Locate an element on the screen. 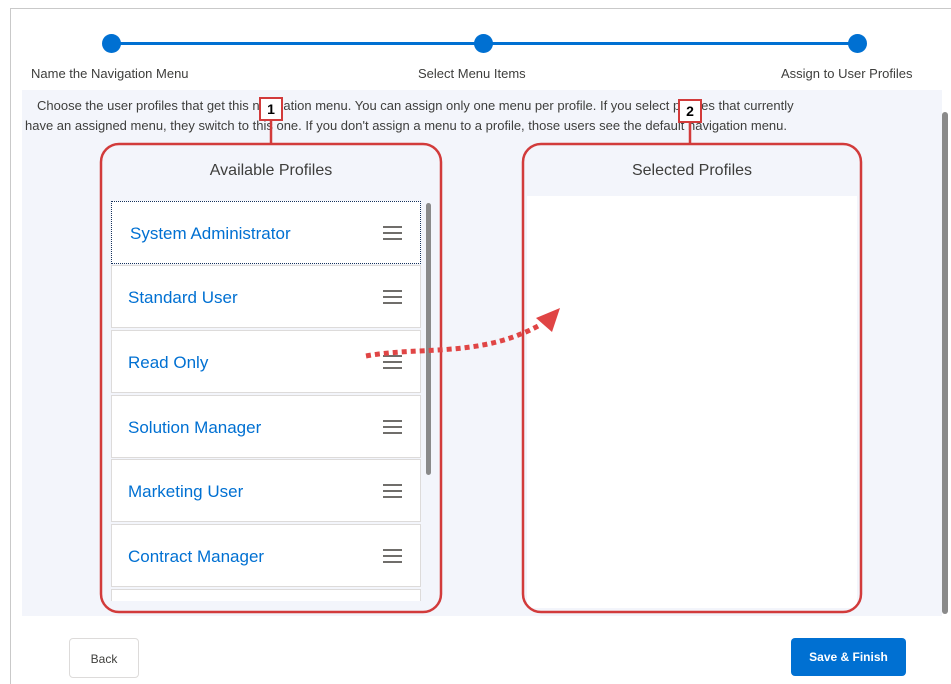  available-profiles-title: Available Profiles is located at coordinates (271, 171).